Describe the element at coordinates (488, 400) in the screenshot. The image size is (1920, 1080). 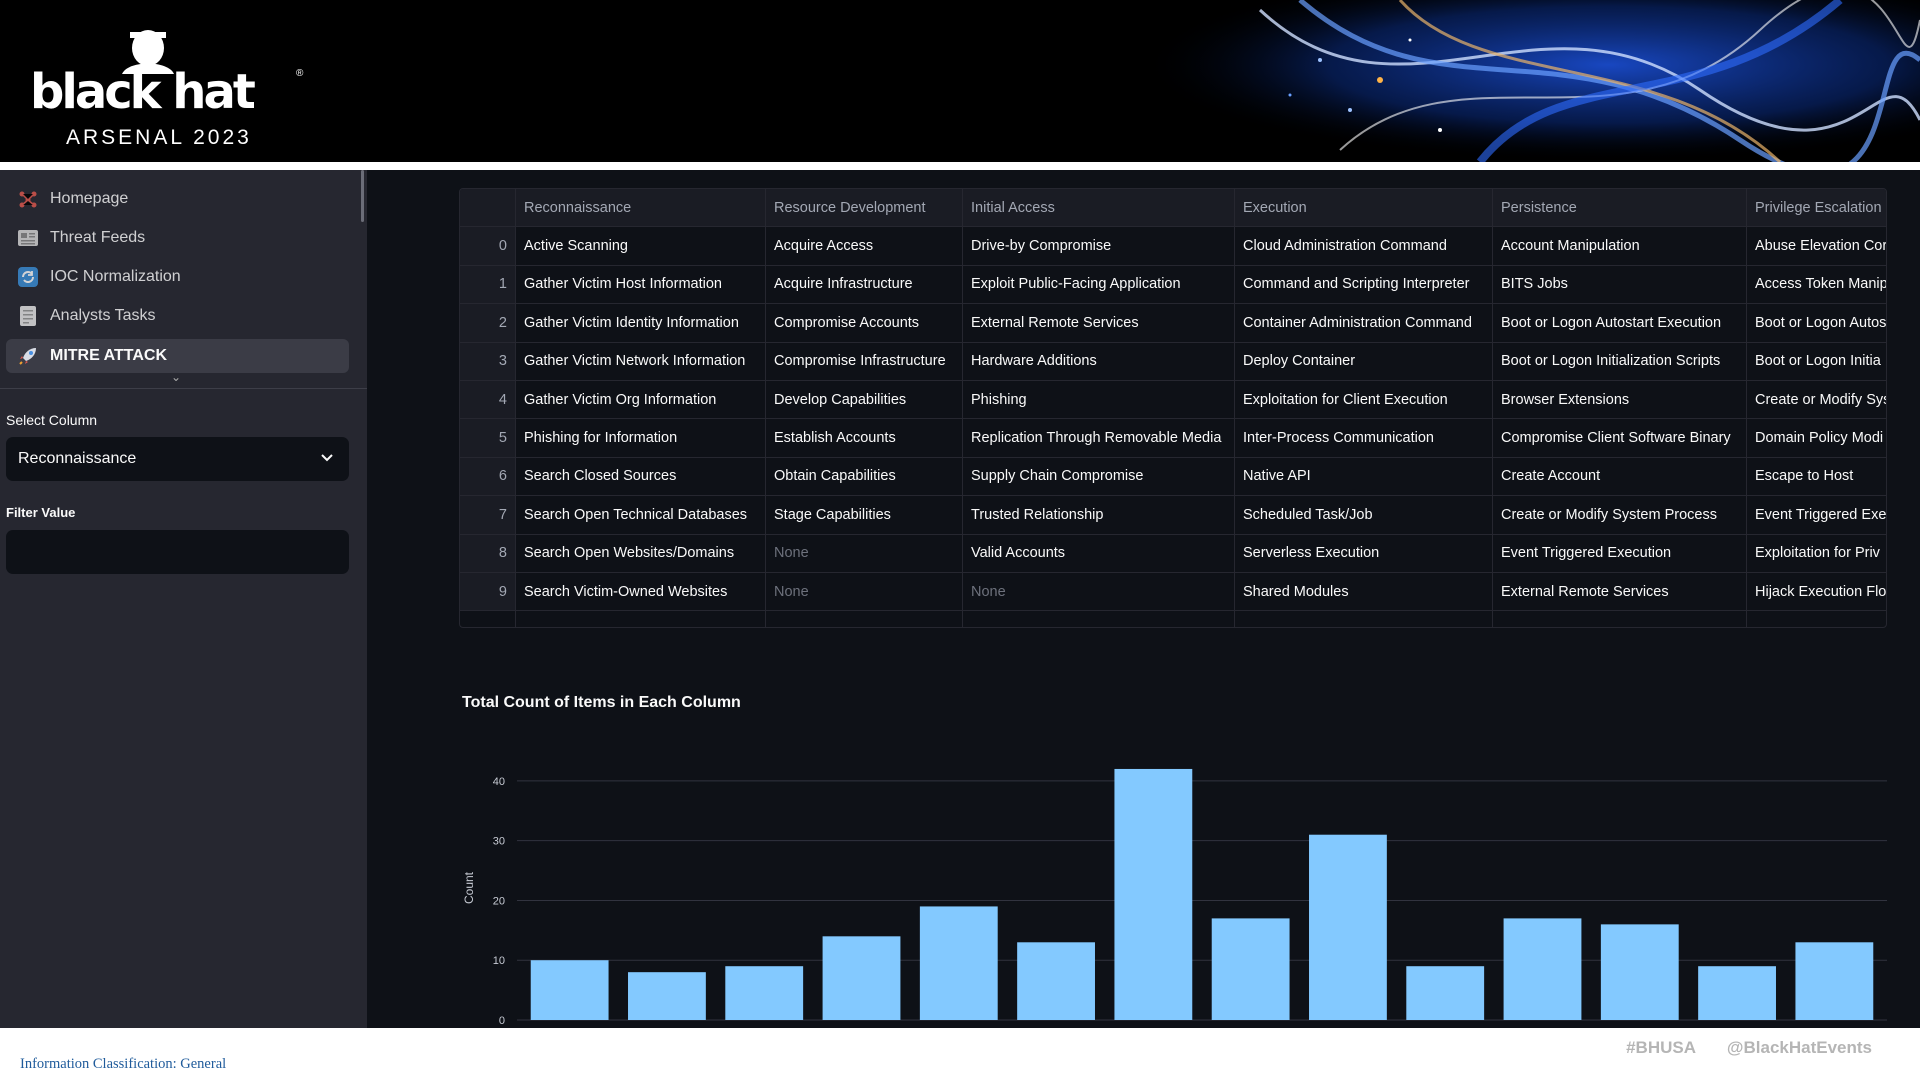
I see `row-index-cell: 4` at that location.